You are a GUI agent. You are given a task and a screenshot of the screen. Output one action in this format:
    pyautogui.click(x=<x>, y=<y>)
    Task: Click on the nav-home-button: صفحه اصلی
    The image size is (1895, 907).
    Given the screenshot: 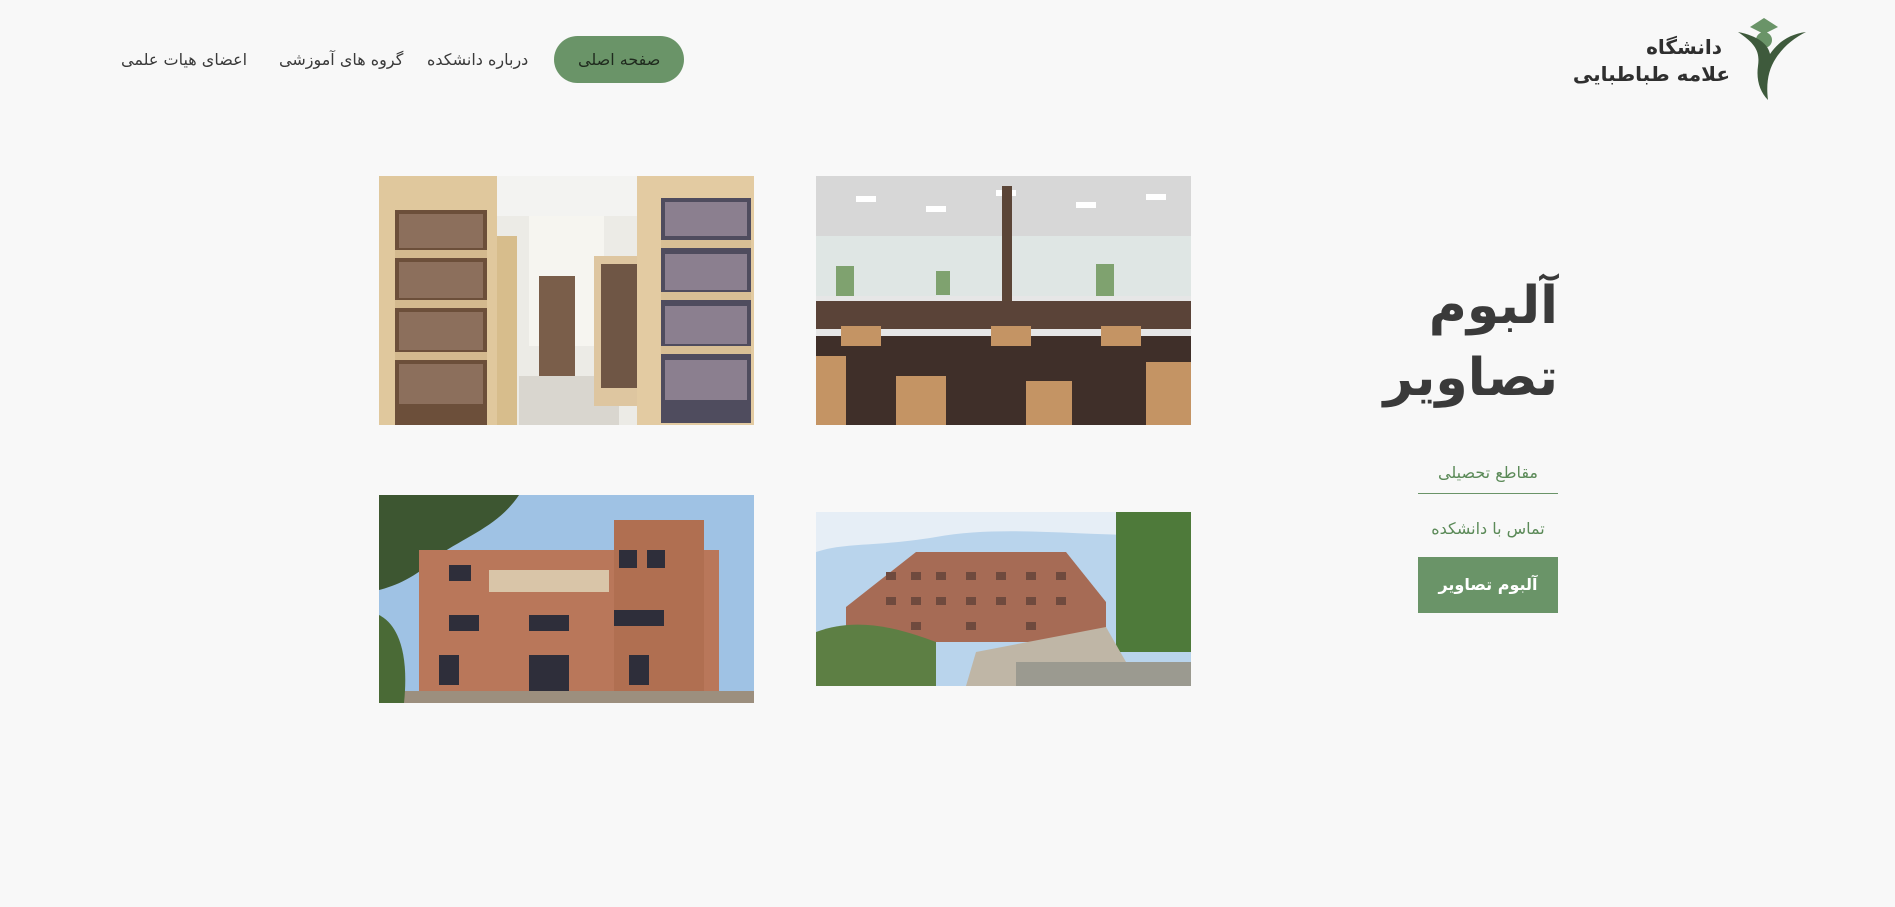 What is the action you would take?
    pyautogui.click(x=619, y=59)
    